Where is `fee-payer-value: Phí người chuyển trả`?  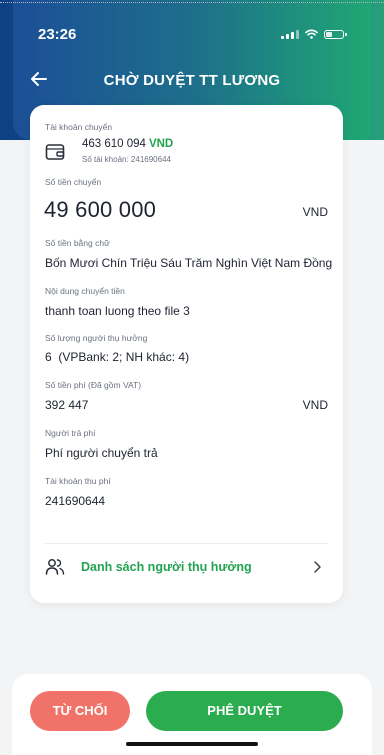
fee-payer-value: Phí người chuyển trả is located at coordinates (101, 453).